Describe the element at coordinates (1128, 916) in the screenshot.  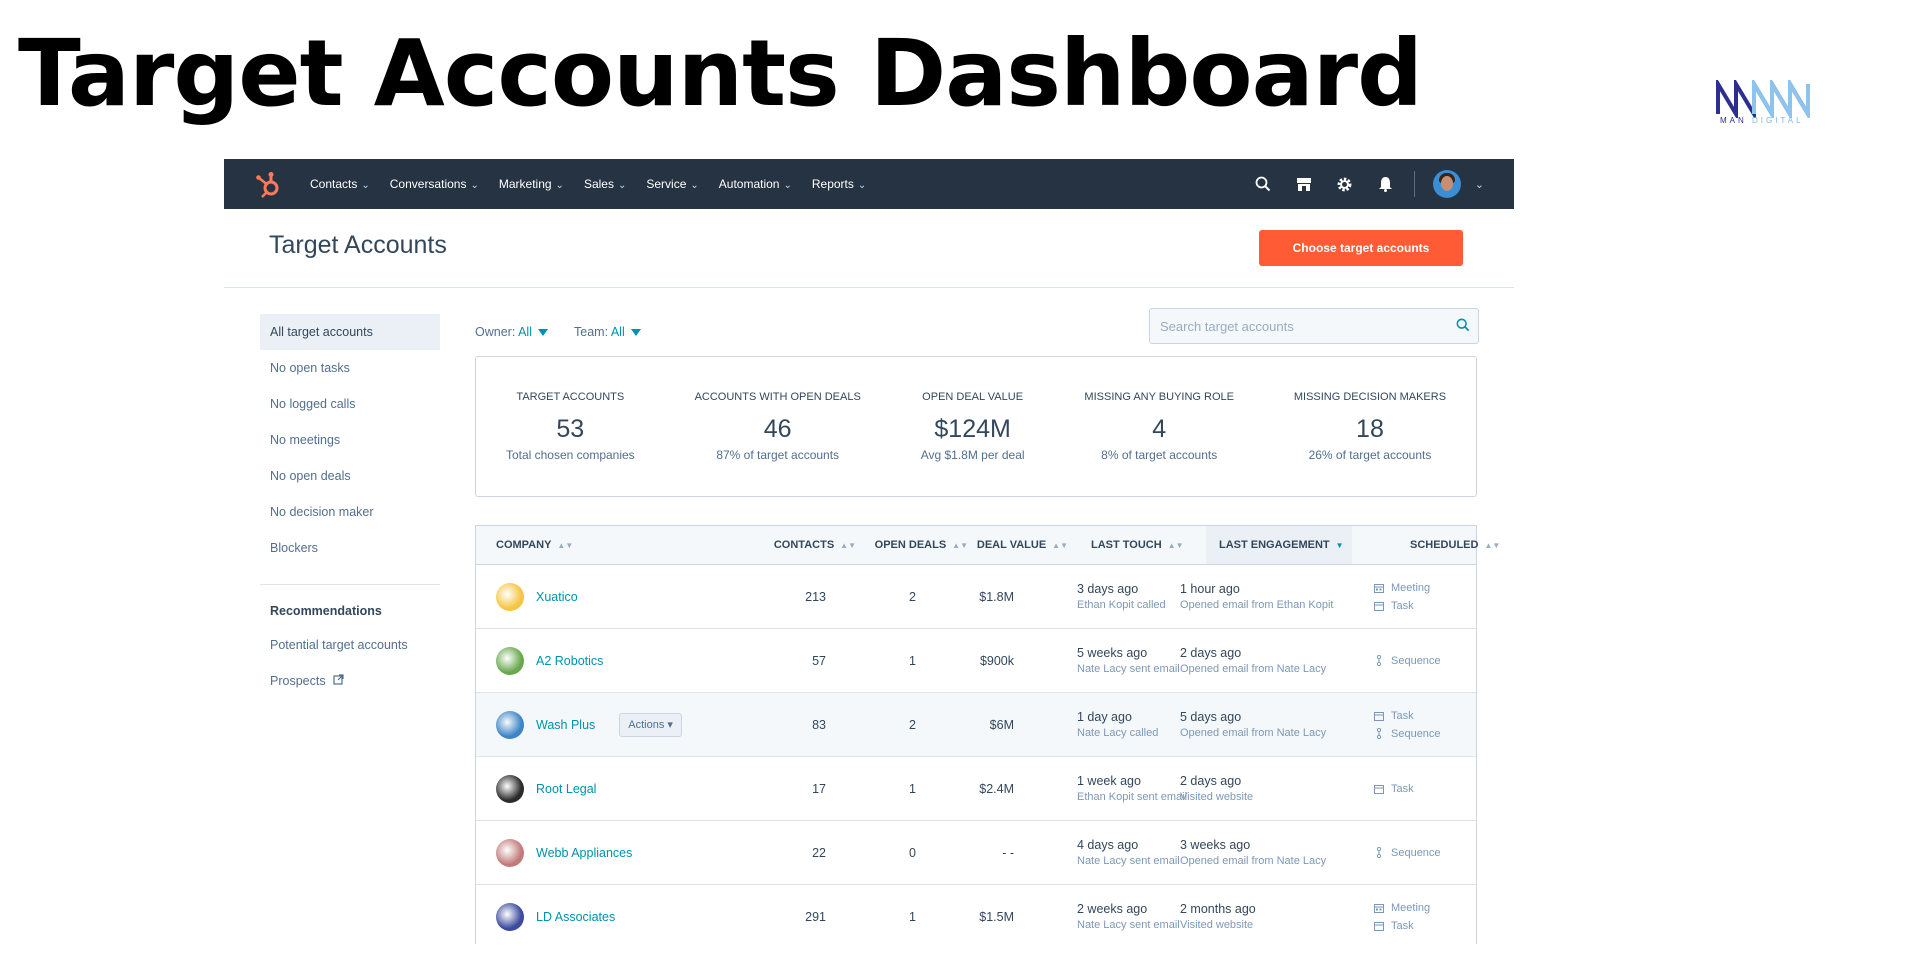
I see `last-touch-cell: 2 weeks ago Nate Lacy sent email` at that location.